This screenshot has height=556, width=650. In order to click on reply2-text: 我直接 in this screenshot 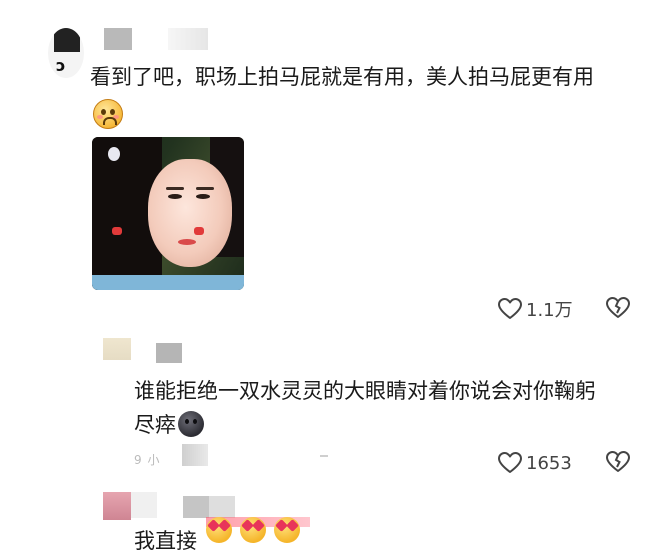, I will do `click(165, 541)`.